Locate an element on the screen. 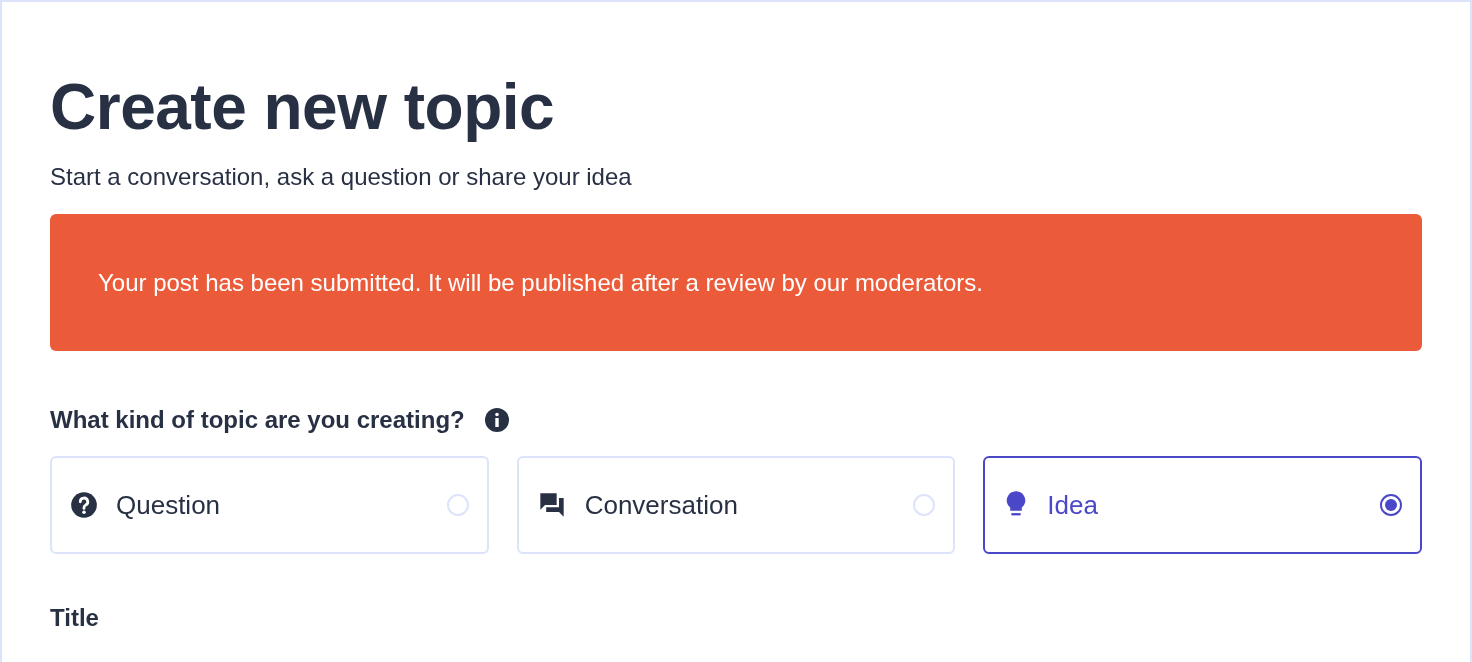  page-subtitle: Start a conversation, ask a question or share your idea is located at coordinates (341, 177).